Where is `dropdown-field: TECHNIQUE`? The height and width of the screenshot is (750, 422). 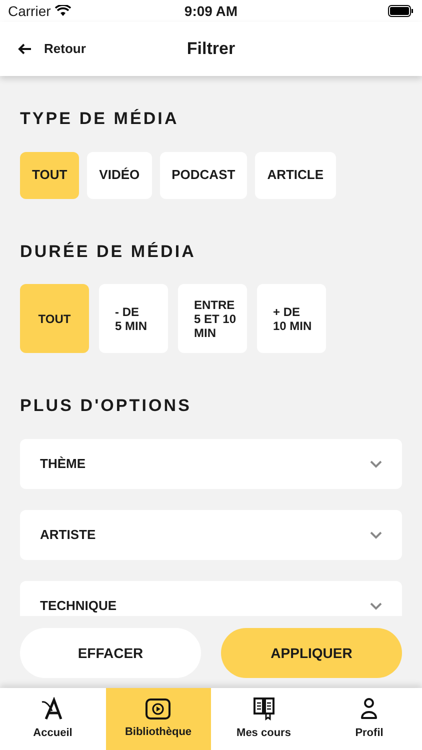
dropdown-field: TECHNIQUE is located at coordinates (211, 598).